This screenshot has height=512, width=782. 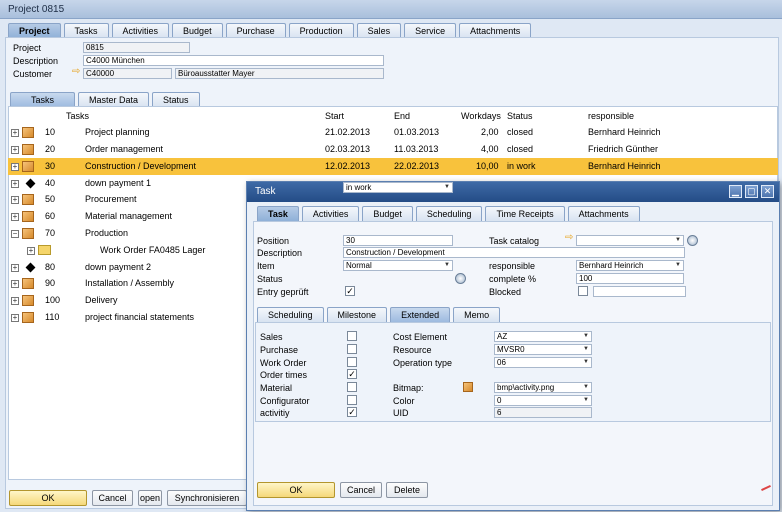 I want to click on dialog-delete-button: Delete, so click(x=407, y=490).